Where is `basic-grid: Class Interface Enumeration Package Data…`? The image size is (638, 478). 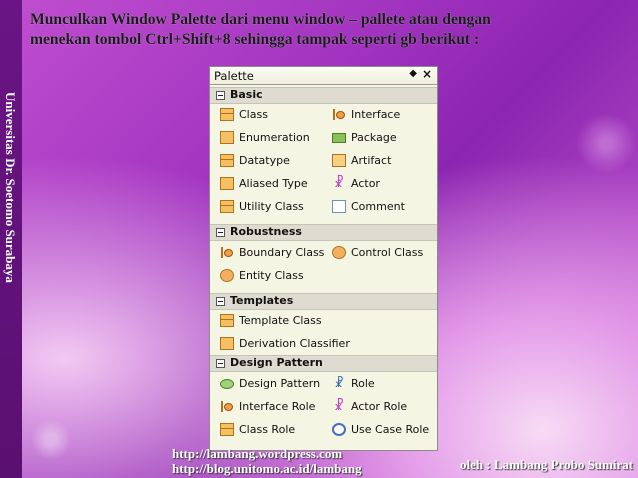 basic-grid: Class Interface Enumeration Package Data… is located at coordinates (323, 164).